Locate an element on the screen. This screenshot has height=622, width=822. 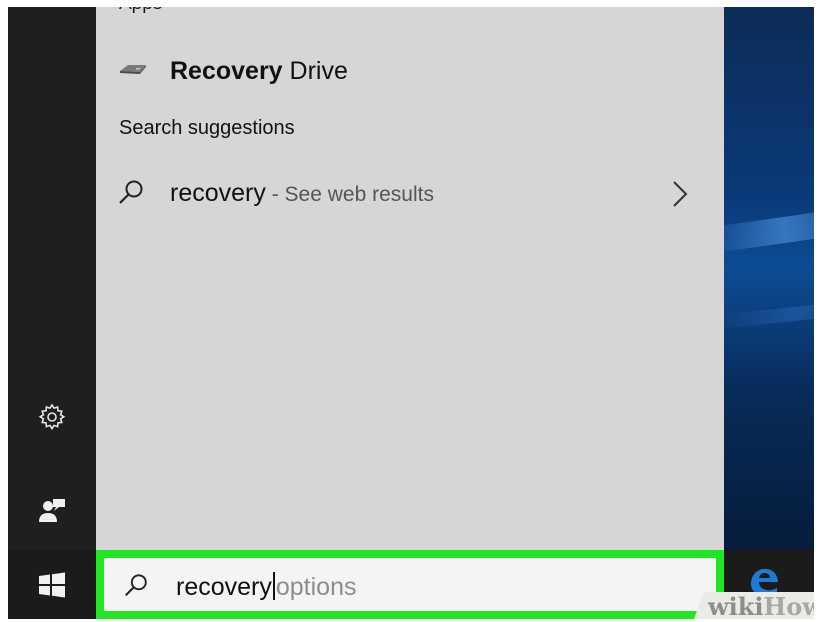
suggestion-suffix: - See web results is located at coordinates (349, 194).